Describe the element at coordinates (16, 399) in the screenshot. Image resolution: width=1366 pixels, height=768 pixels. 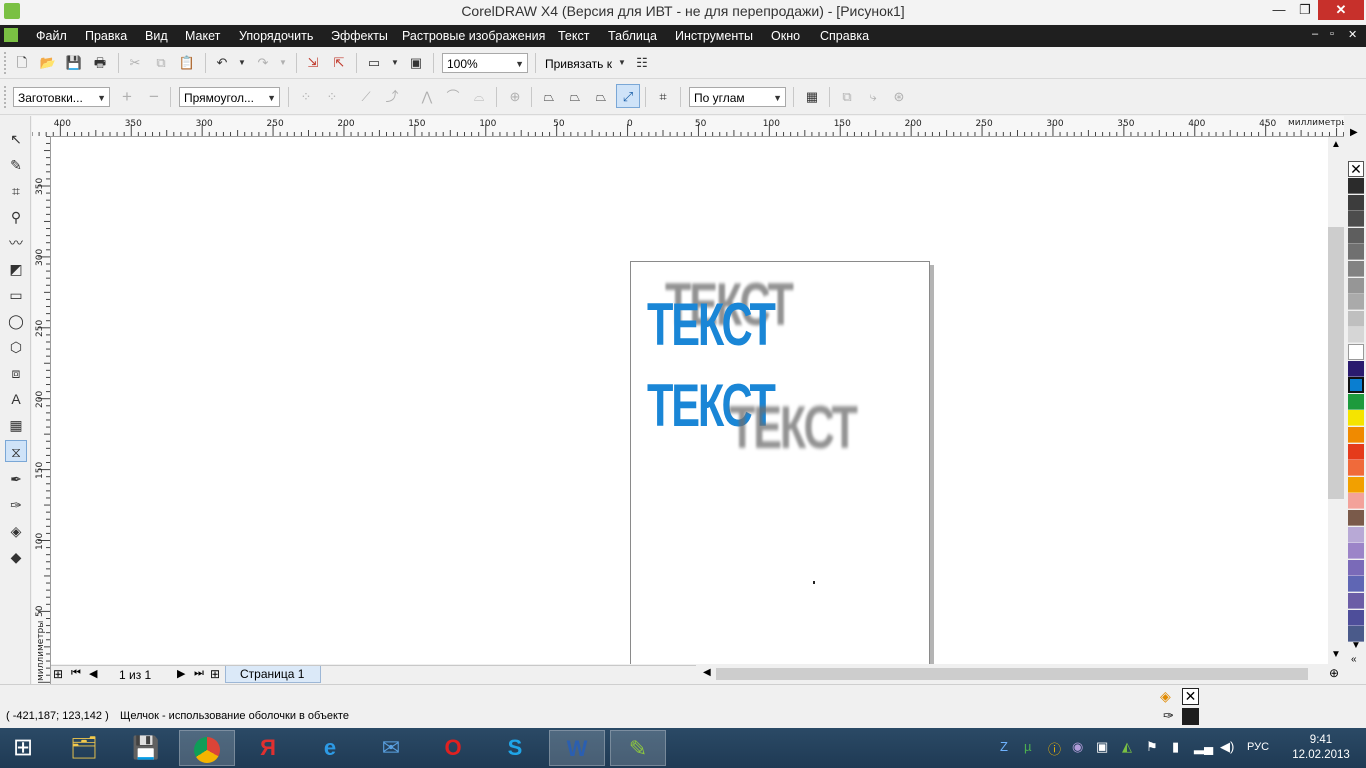
I see `text-tool-icon: A` at that location.